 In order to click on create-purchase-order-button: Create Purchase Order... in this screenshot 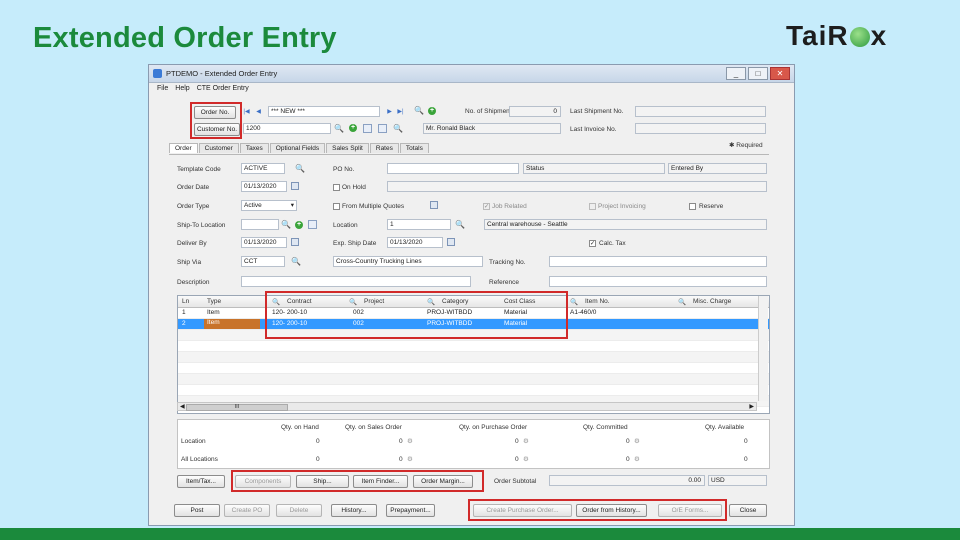, I will do `click(522, 510)`.